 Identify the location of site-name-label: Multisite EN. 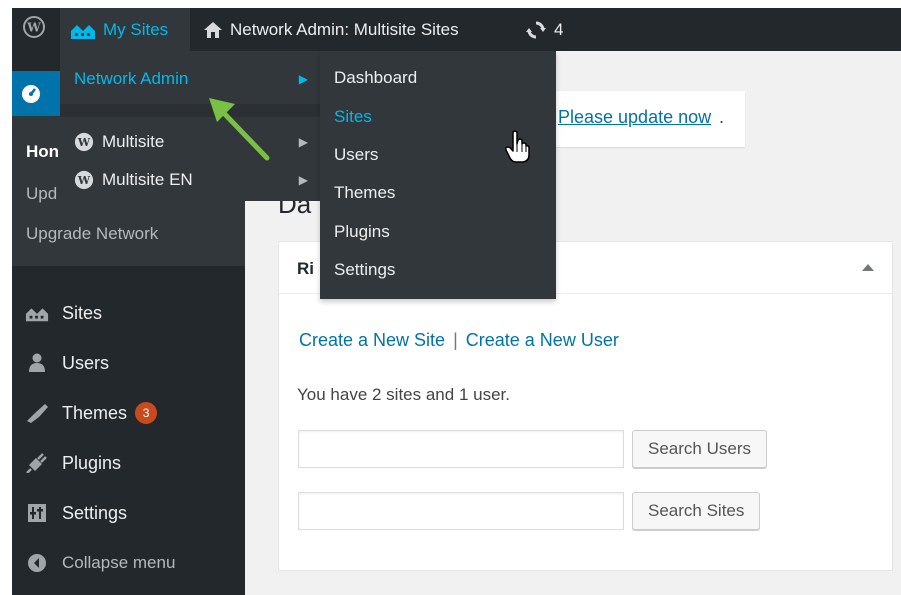
(147, 179).